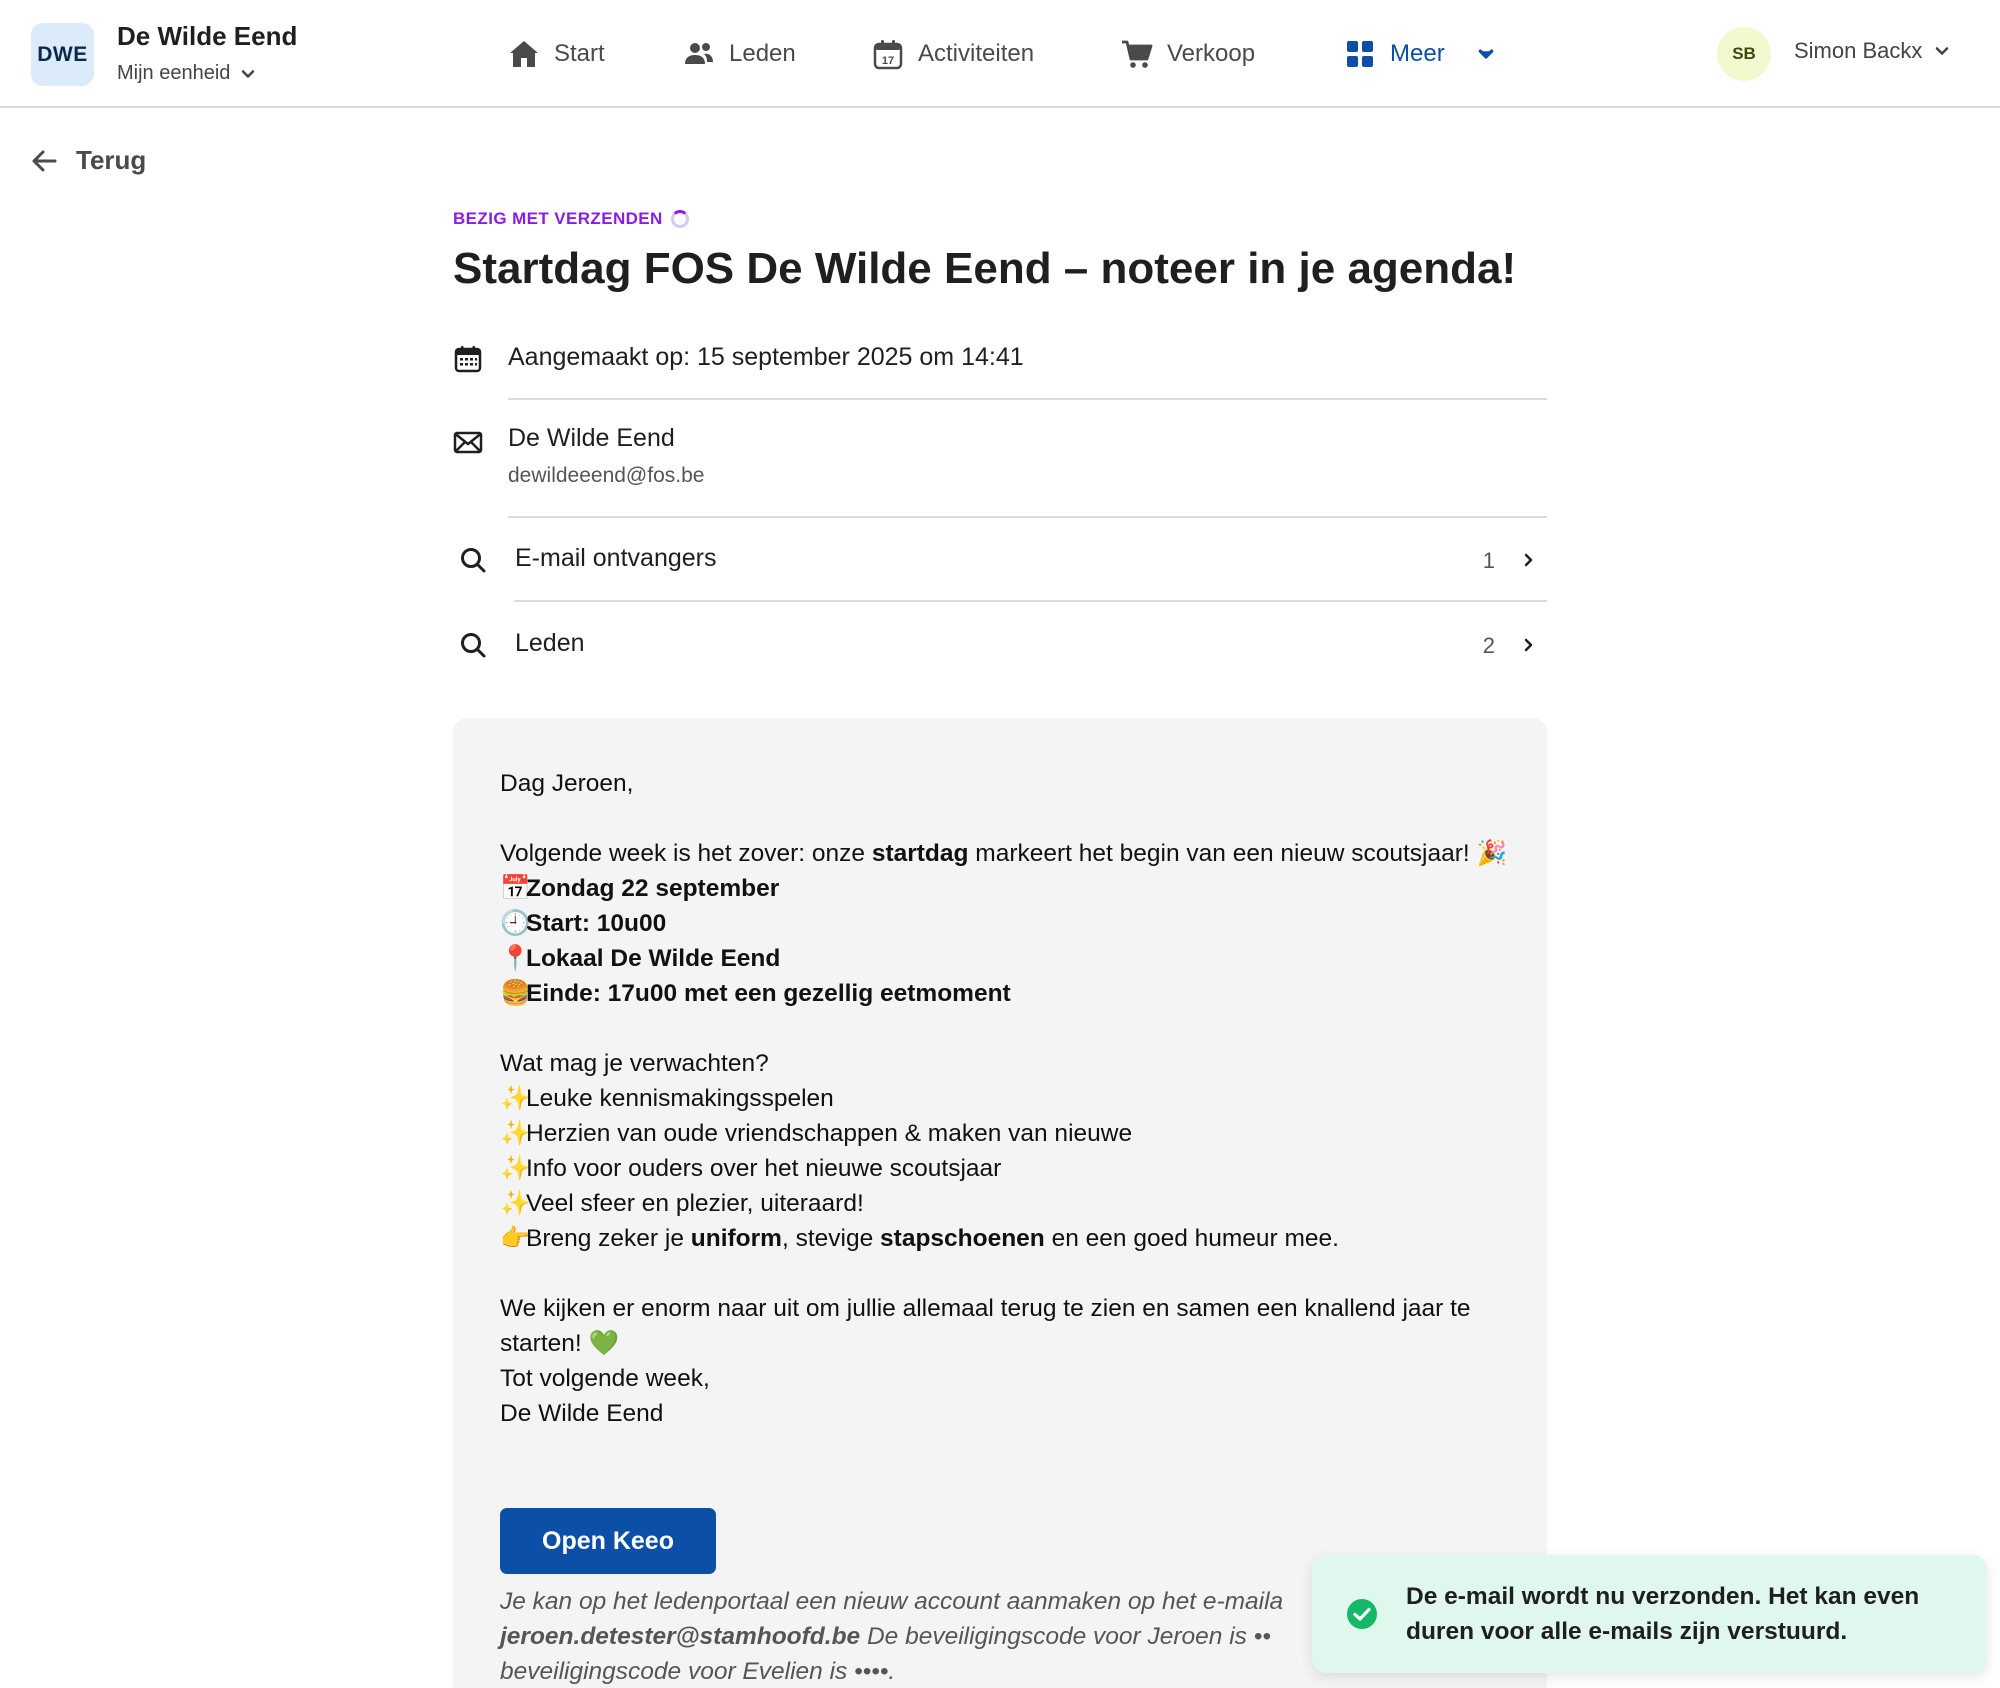 This screenshot has width=2000, height=1688. What do you see at coordinates (515, 923) in the screenshot?
I see `clock-emoji: 🕘` at bounding box center [515, 923].